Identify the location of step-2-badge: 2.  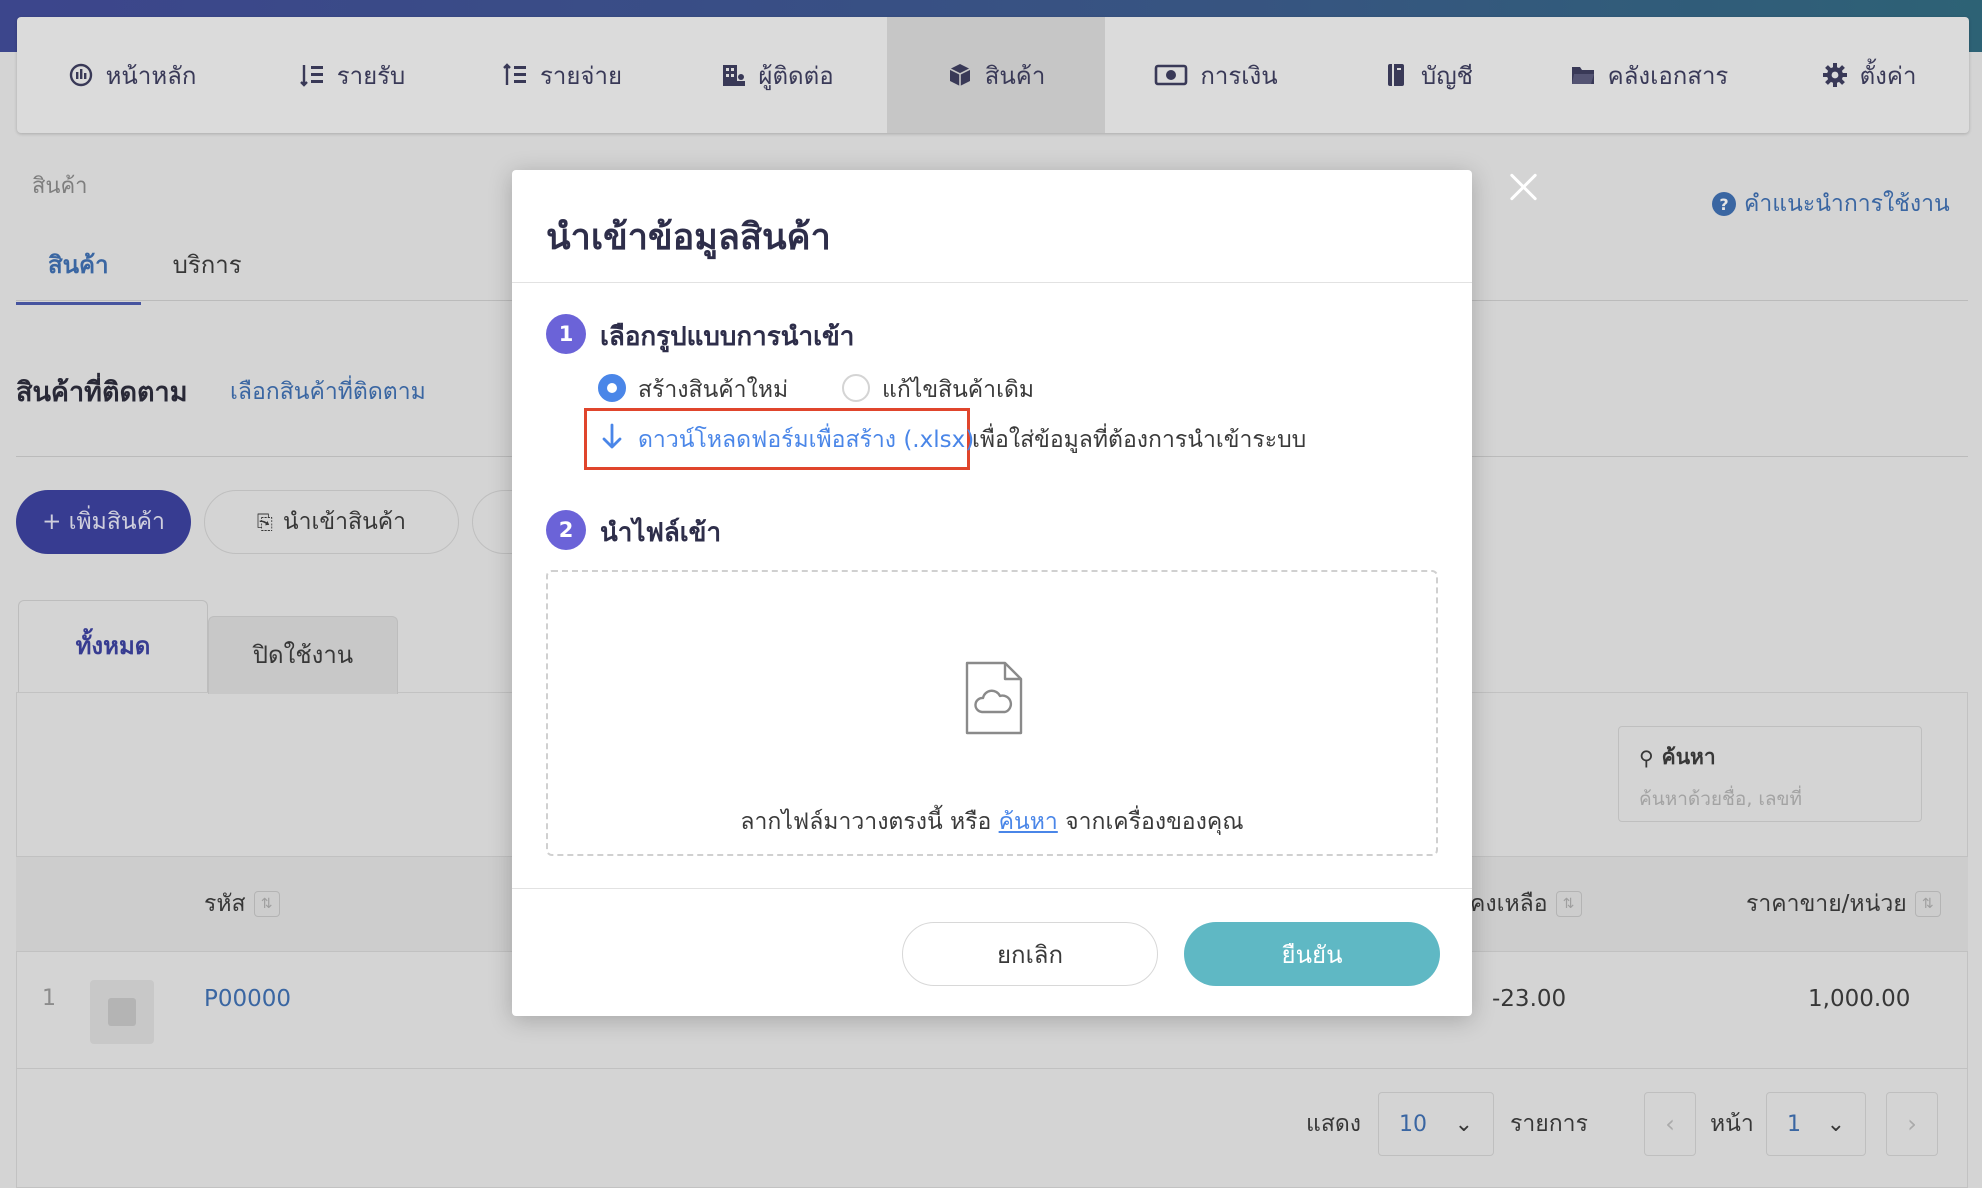
(566, 530).